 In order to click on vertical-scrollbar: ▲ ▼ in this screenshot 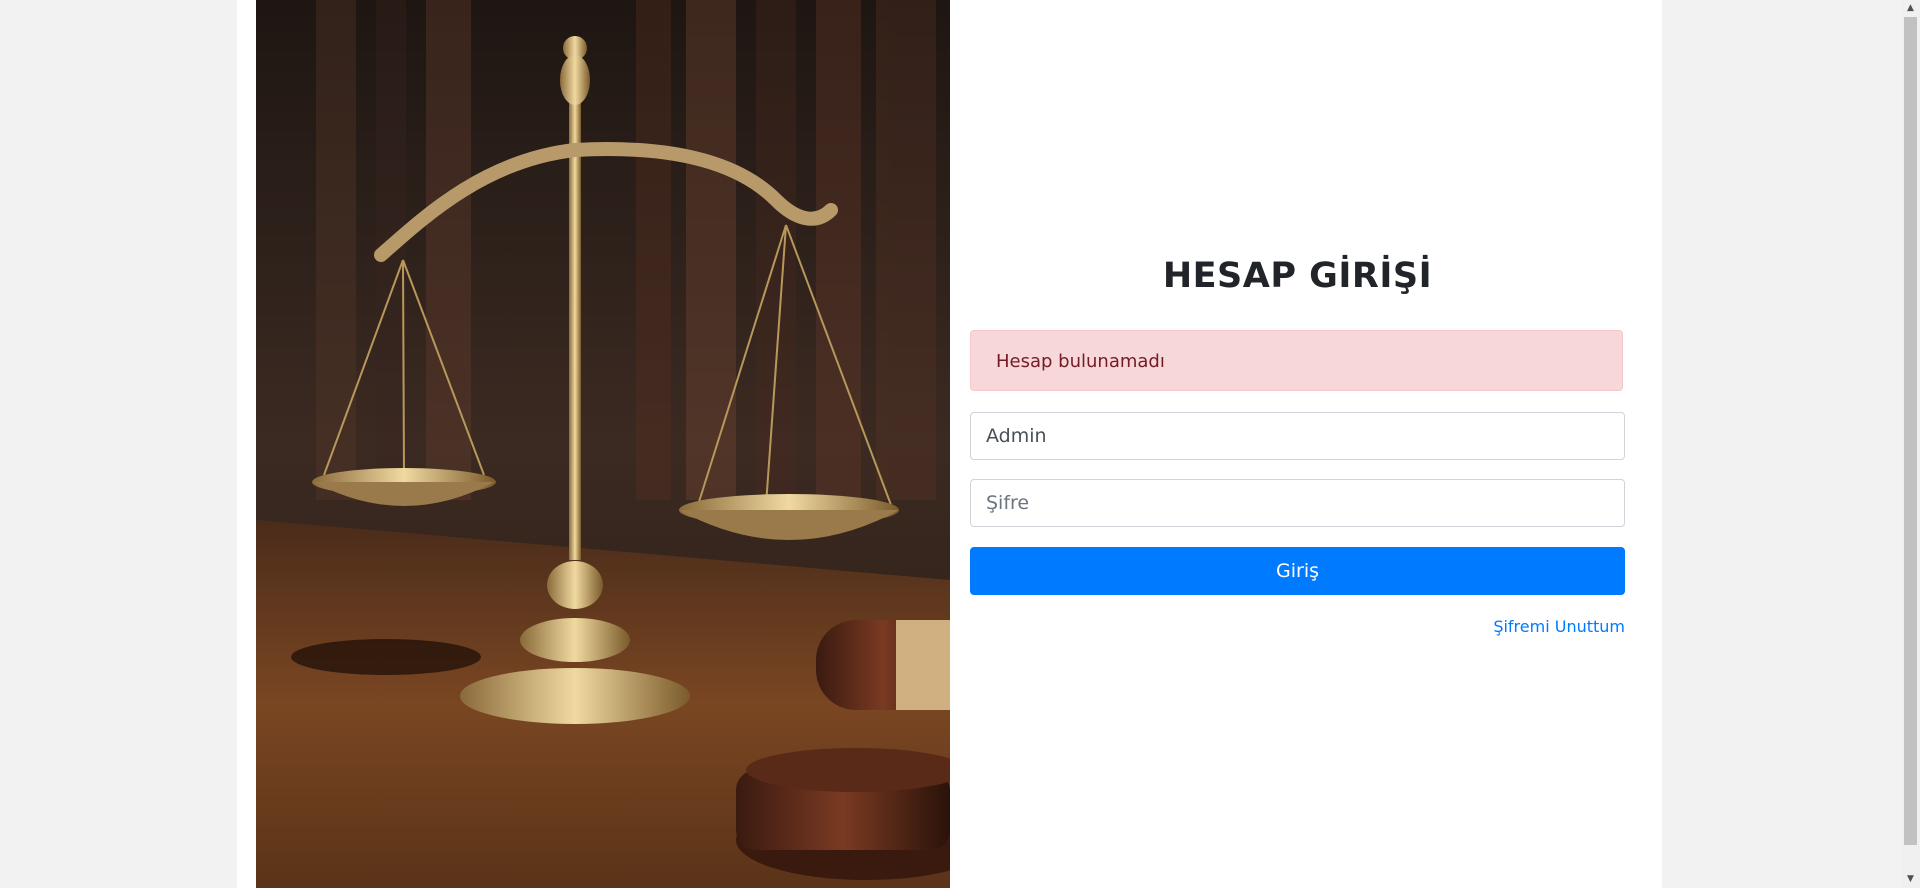, I will do `click(1910, 444)`.